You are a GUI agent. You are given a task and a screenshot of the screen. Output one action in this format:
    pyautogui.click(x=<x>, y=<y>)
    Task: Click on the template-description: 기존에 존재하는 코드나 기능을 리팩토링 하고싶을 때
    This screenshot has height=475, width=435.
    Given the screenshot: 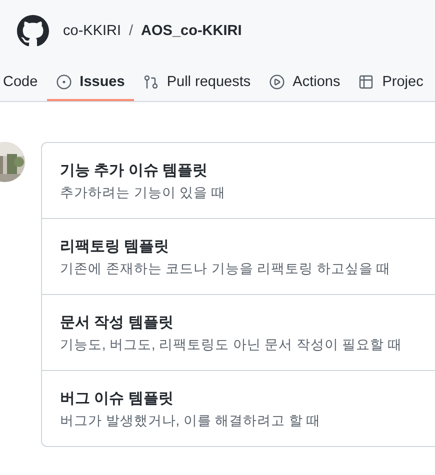 What is the action you would take?
    pyautogui.click(x=226, y=269)
    